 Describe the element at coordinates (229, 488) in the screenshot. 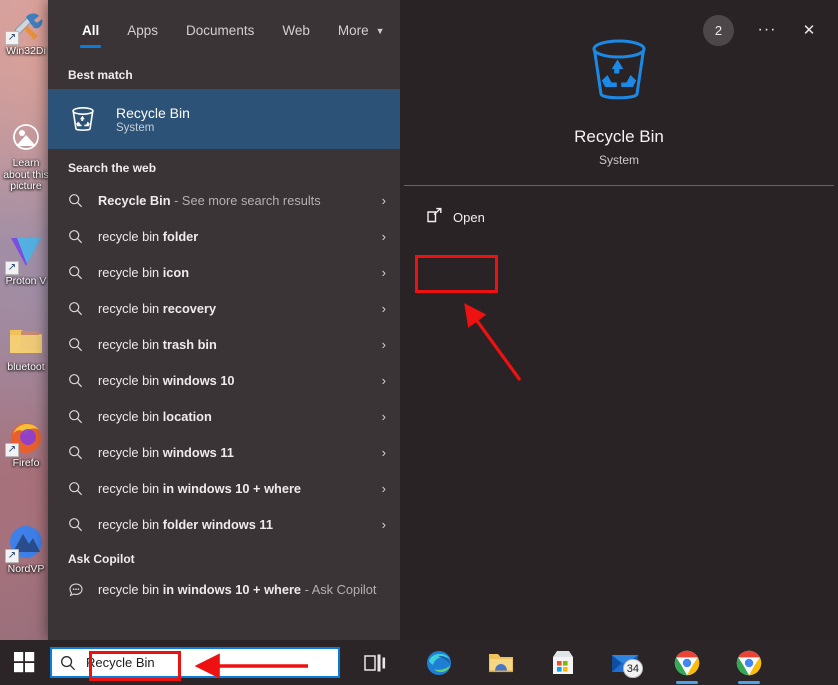

I see `web-result-label: recycle bin in windows 10 + where` at that location.